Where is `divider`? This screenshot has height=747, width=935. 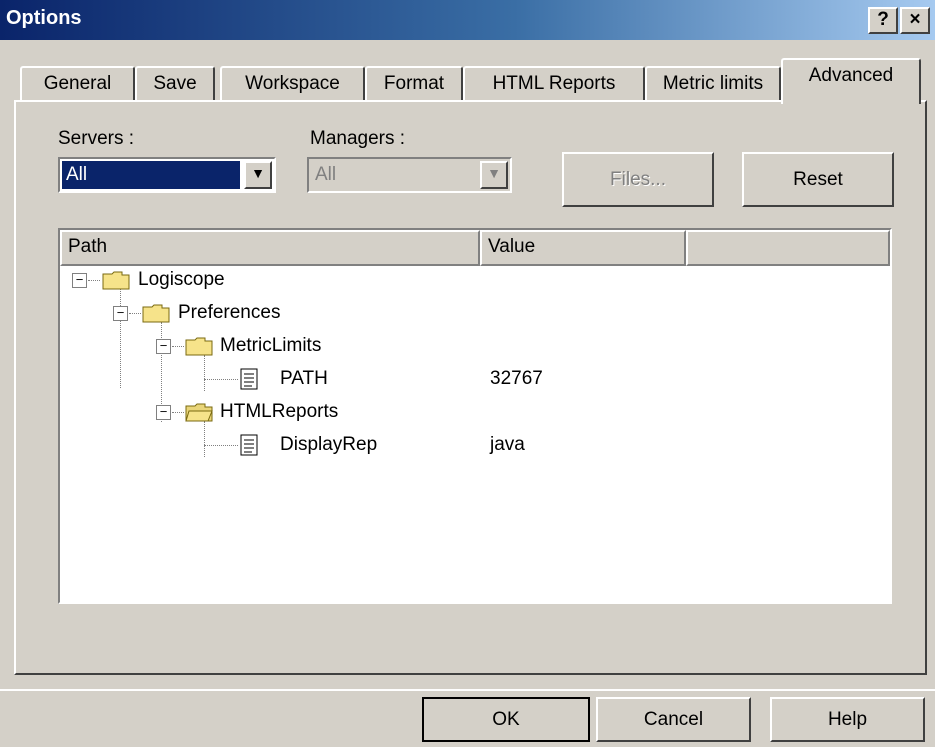 divider is located at coordinates (467, 690).